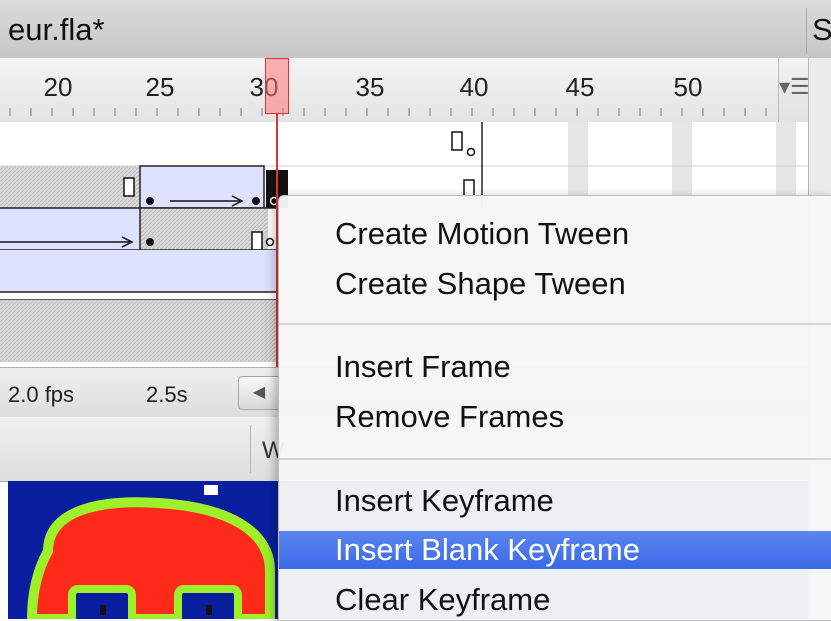 The height and width of the screenshot is (621, 831). What do you see at coordinates (555, 501) in the screenshot?
I see `menu-item-insert-keyframe: Insert Keyframe` at bounding box center [555, 501].